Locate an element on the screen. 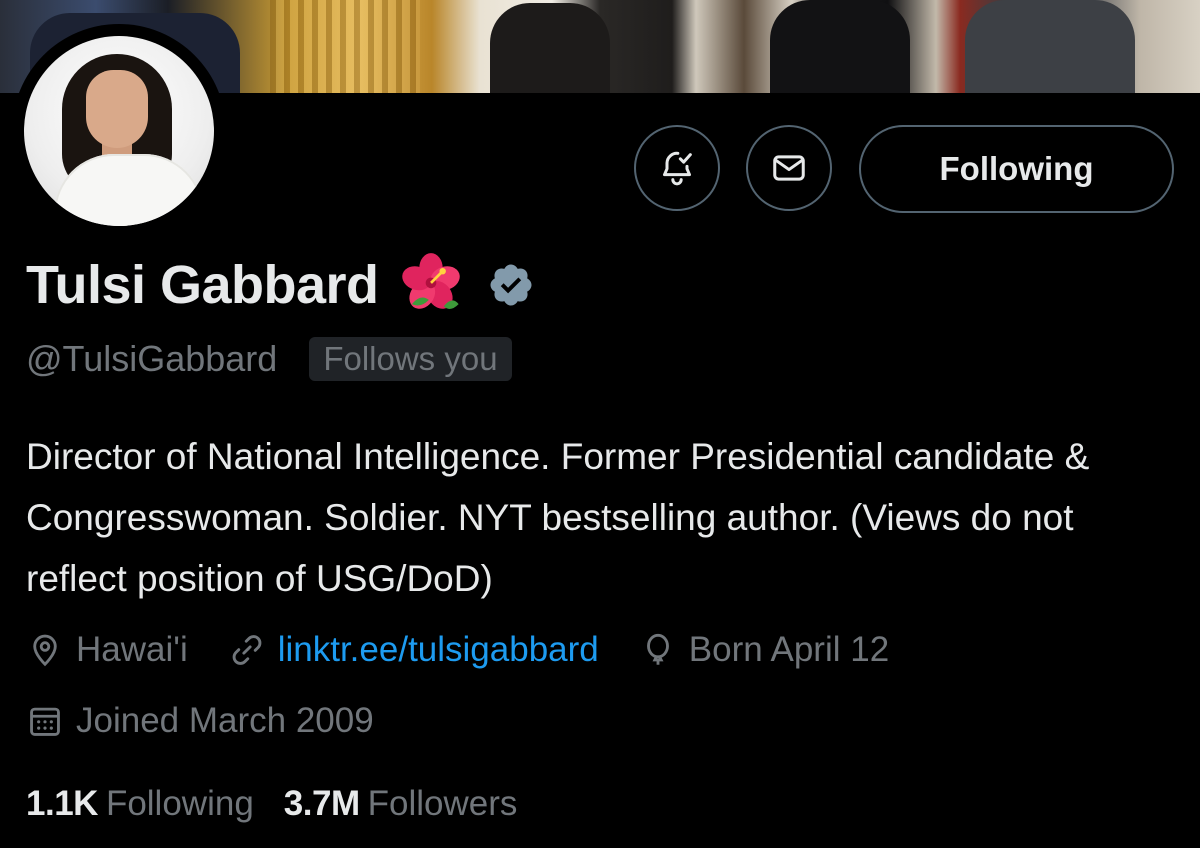 The height and width of the screenshot is (848, 1200). avatar is located at coordinates (119, 131).